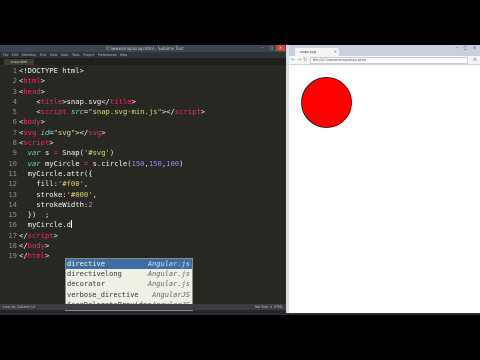 This screenshot has height=360, width=480. I want to click on line-number: 7, so click(14, 132).